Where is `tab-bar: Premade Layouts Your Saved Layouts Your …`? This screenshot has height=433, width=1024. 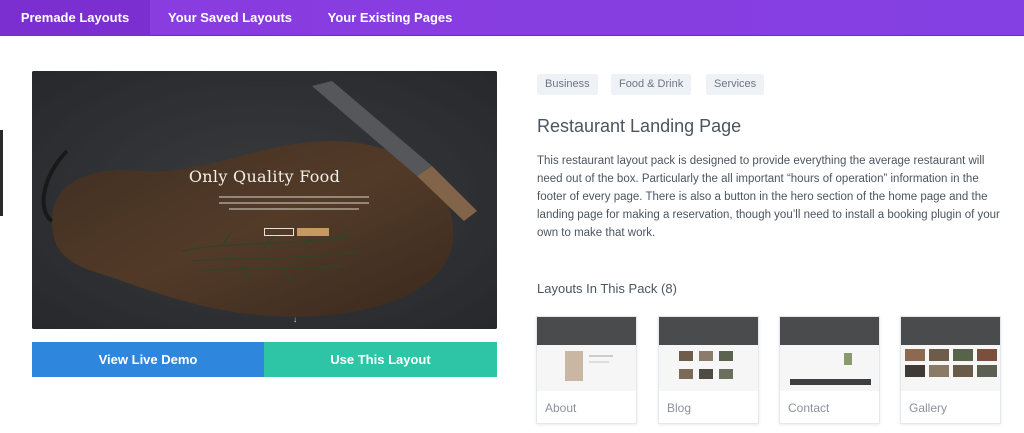
tab-bar: Premade Layouts Your Saved Layouts Your … is located at coordinates (512, 18).